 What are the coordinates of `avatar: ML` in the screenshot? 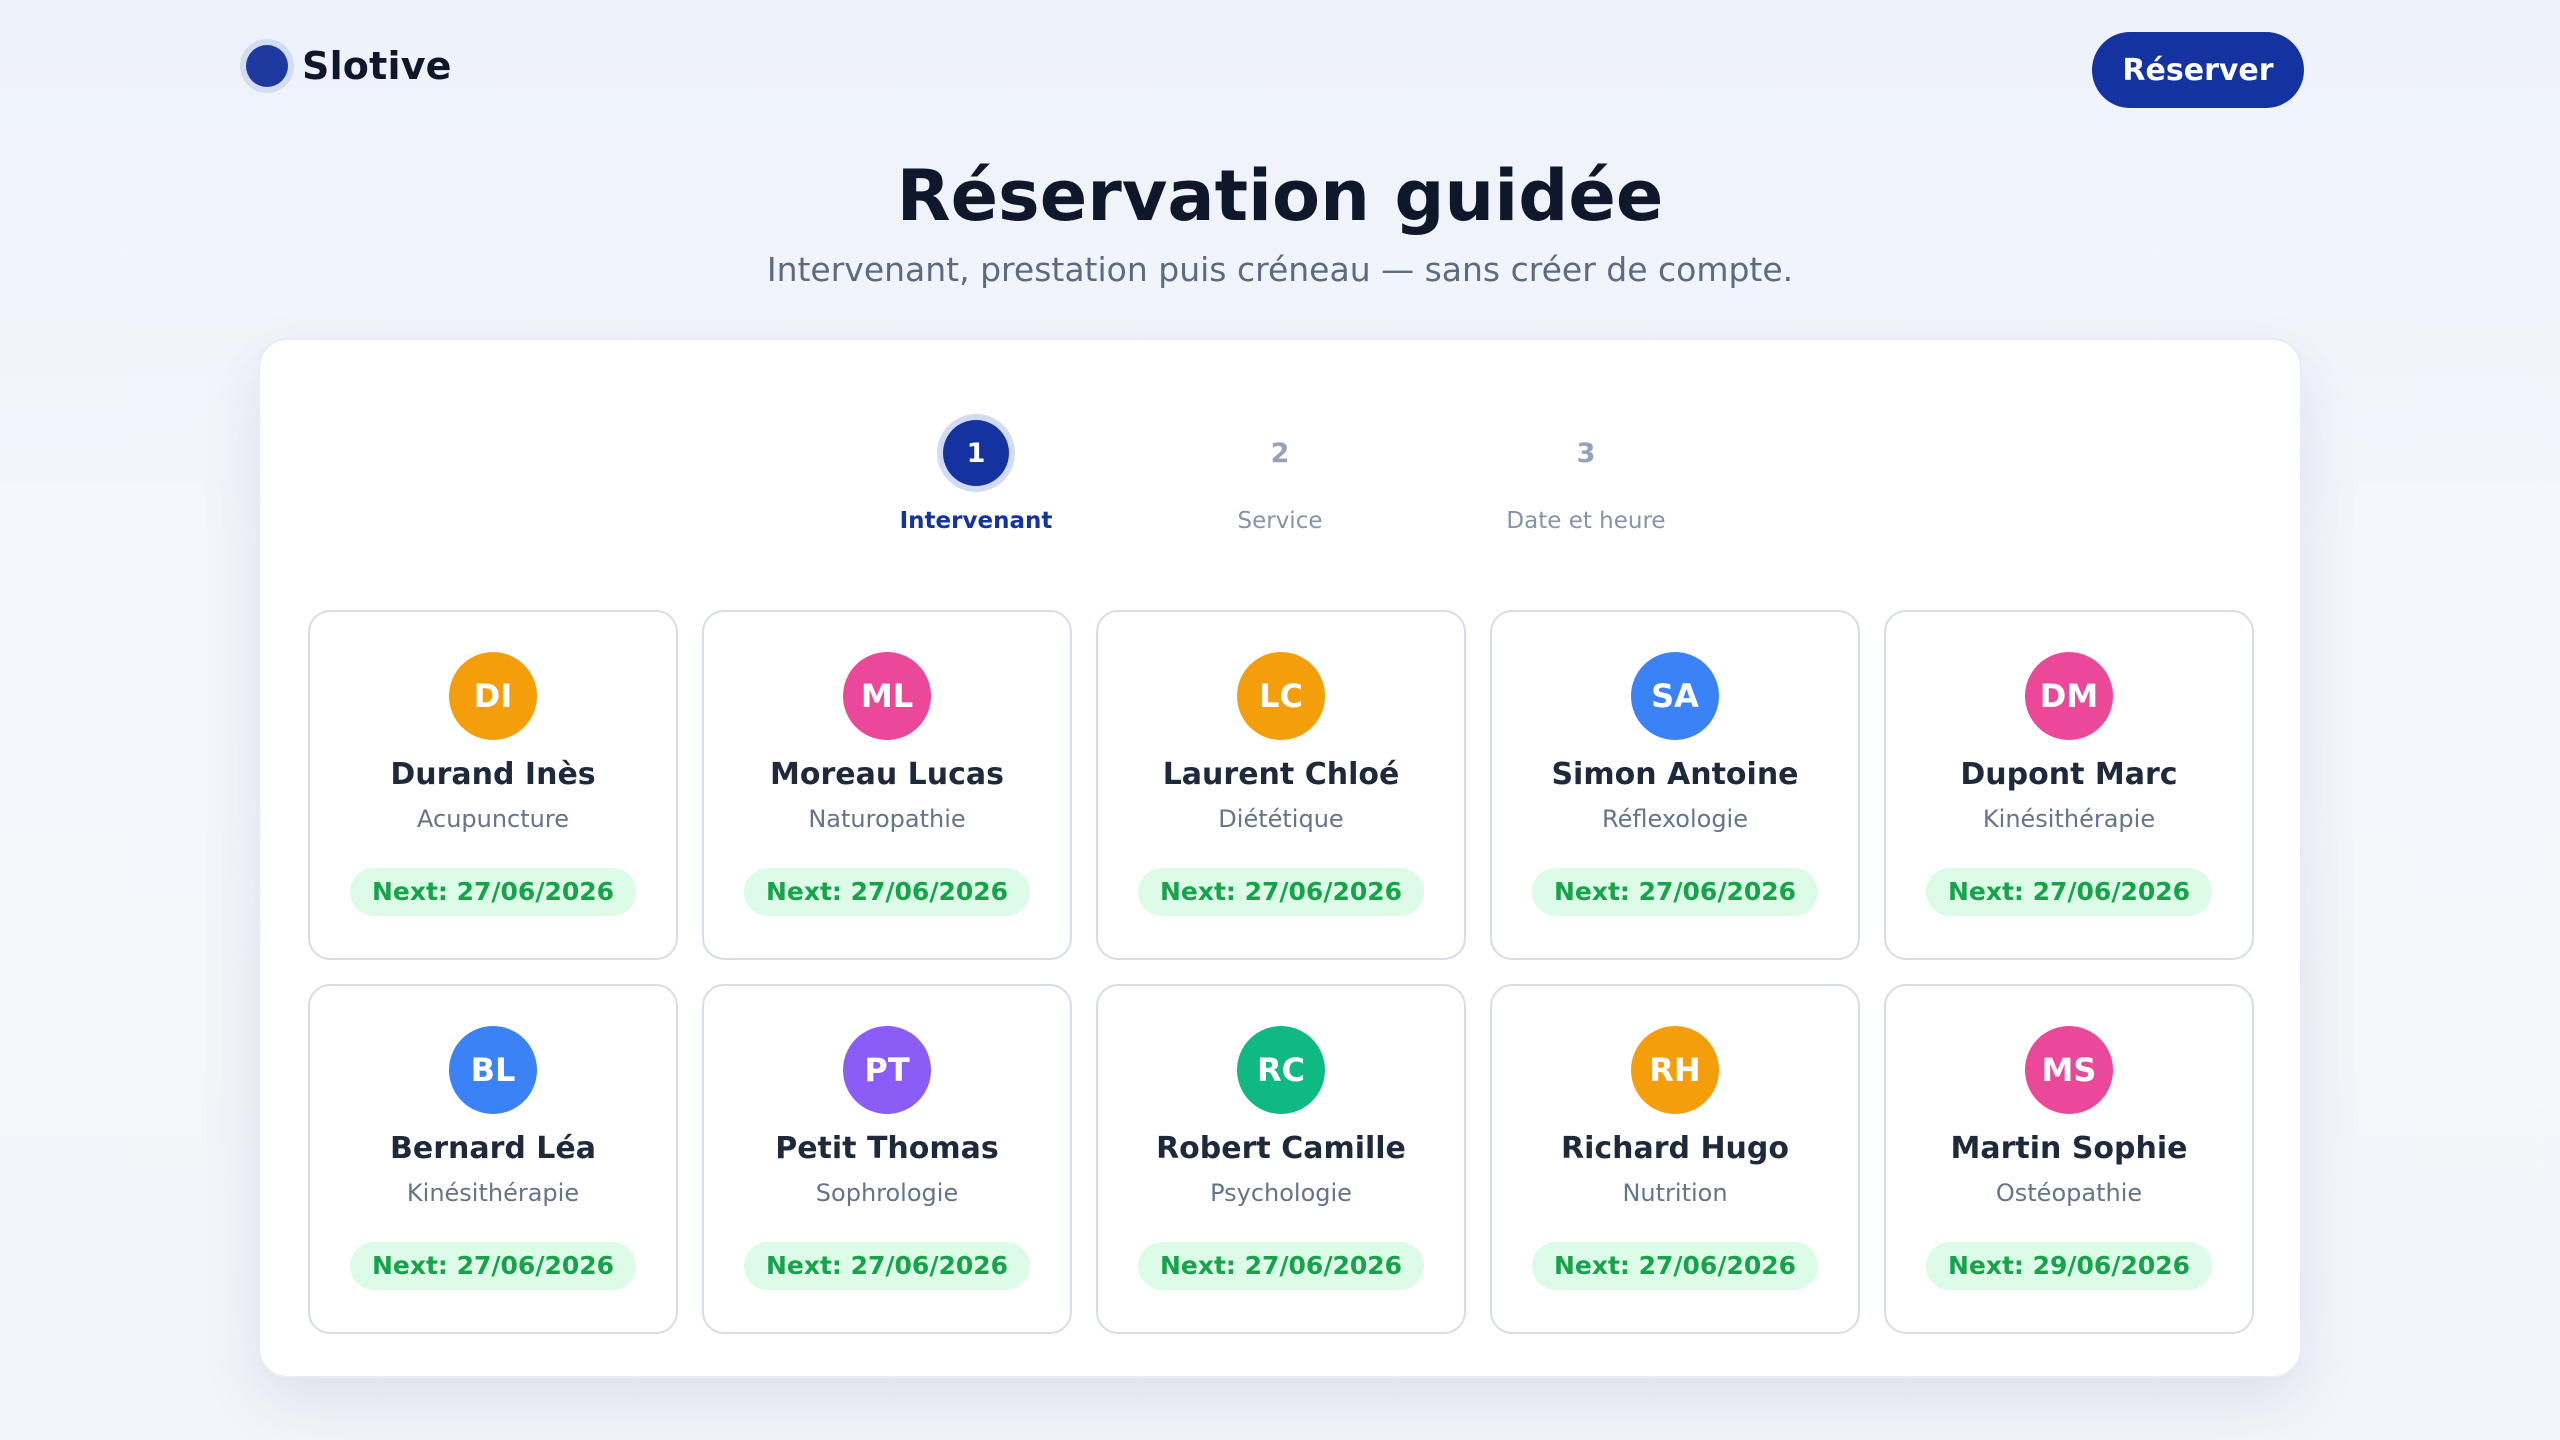 It's located at (887, 696).